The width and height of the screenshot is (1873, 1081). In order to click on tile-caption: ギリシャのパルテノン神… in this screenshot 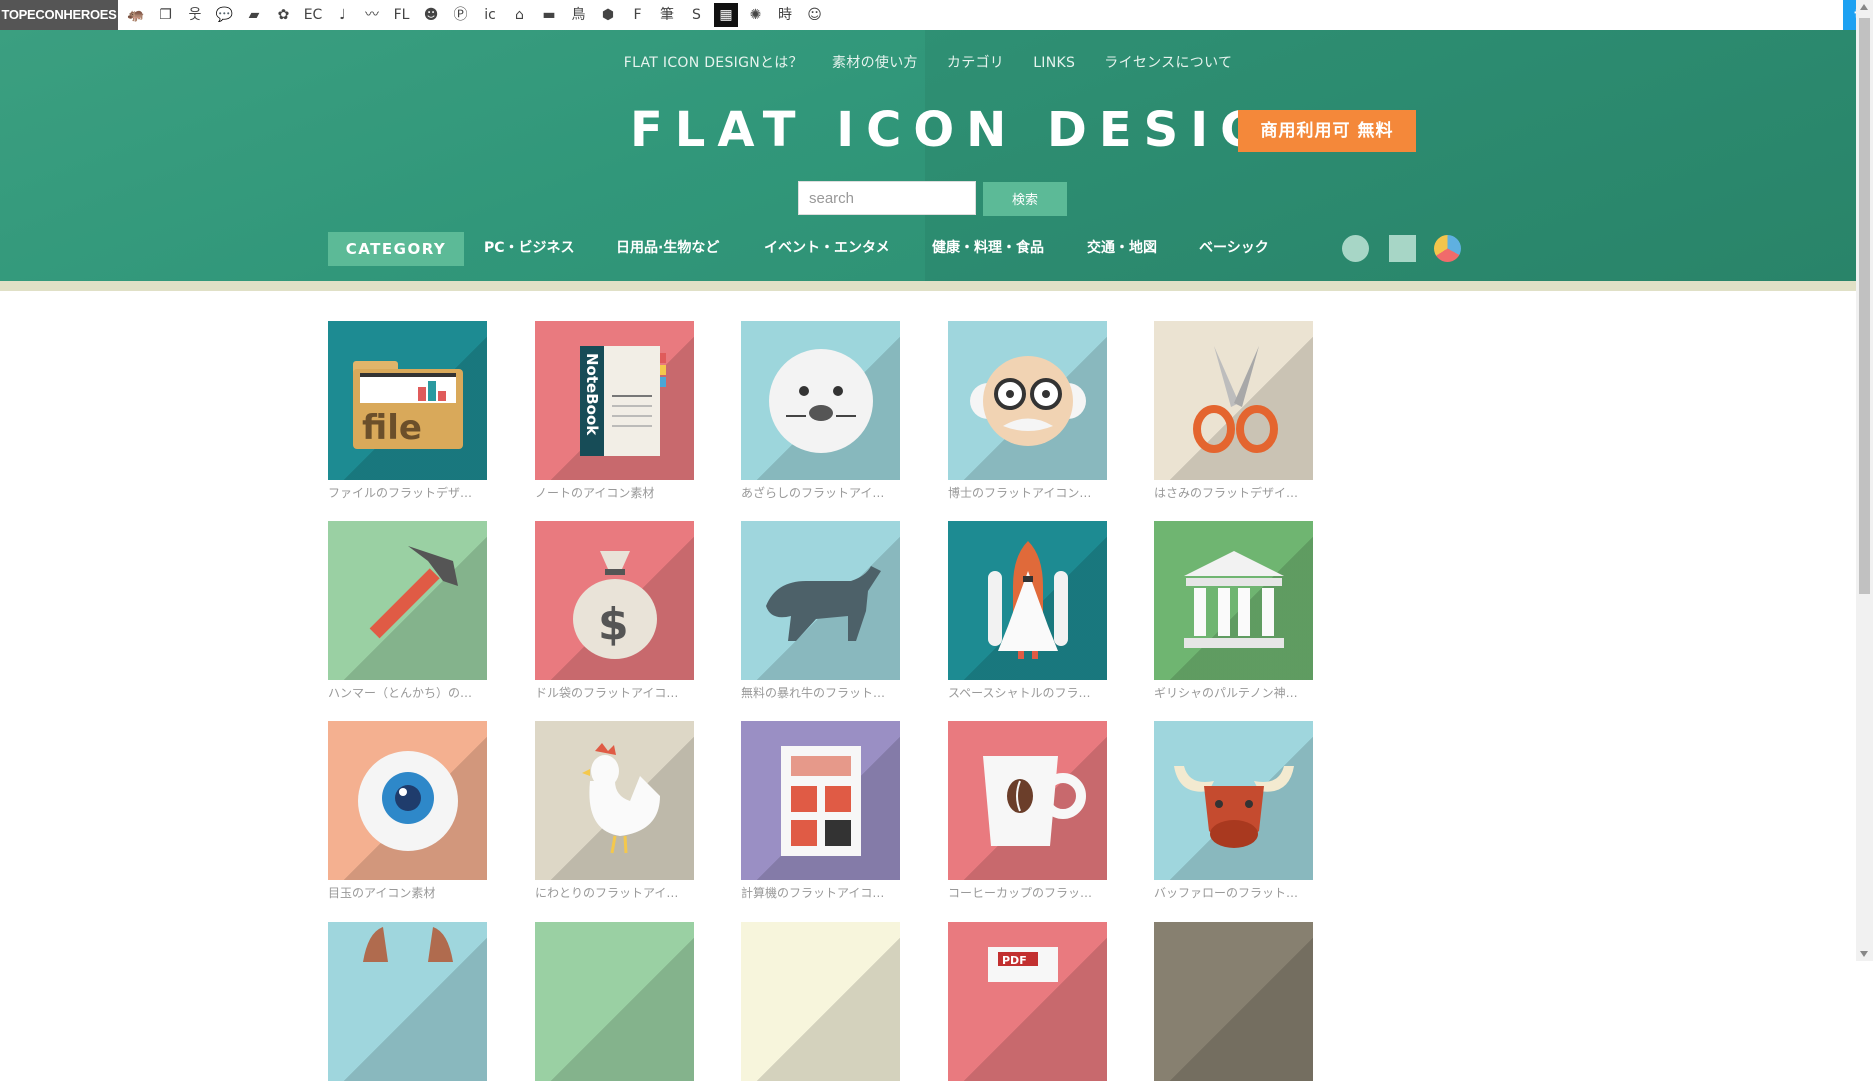, I will do `click(1234, 693)`.